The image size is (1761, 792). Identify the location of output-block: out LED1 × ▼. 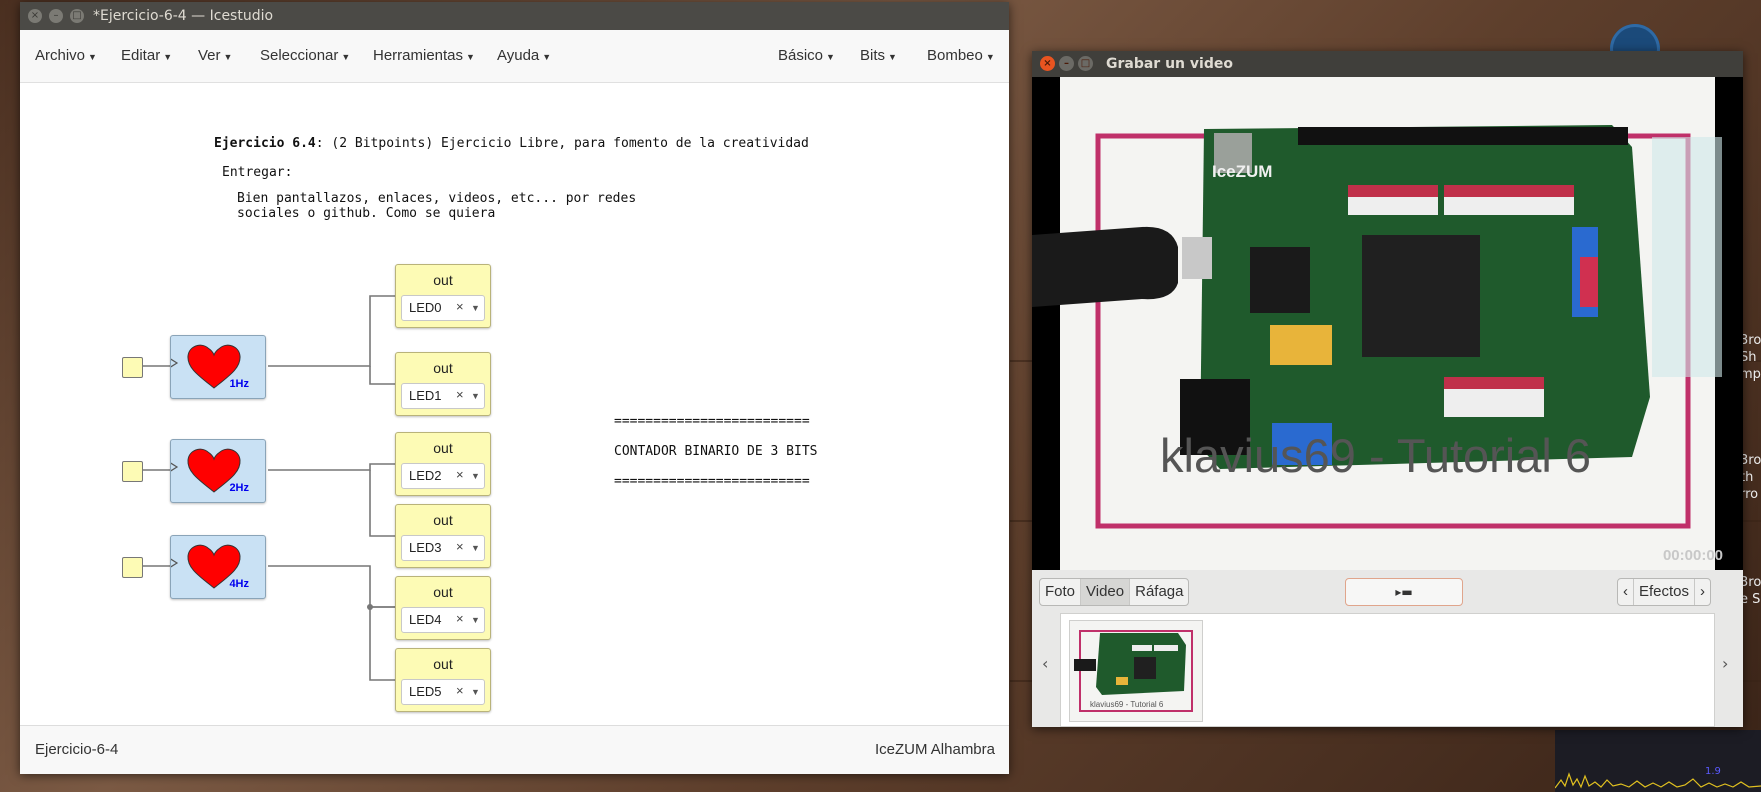
(443, 384).